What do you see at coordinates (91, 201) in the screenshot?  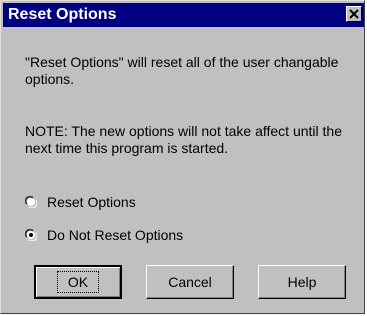 I see `radio-label-reset-options: Reset Options` at bounding box center [91, 201].